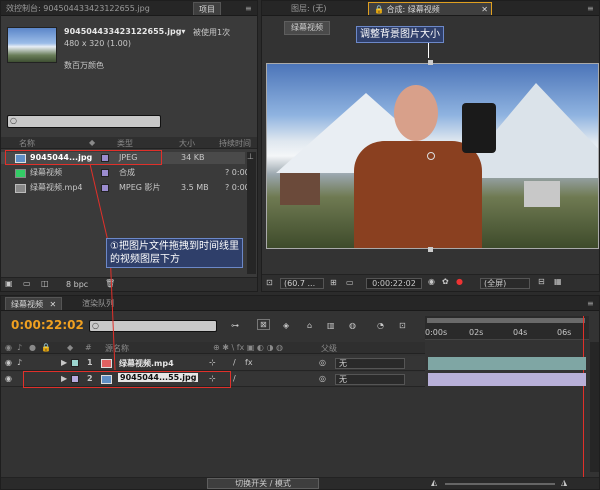 This screenshot has width=600, height=490. What do you see at coordinates (174, 246) in the screenshot?
I see `annotation-line-1: ①把图片文件拖拽到时间线里` at bounding box center [174, 246].